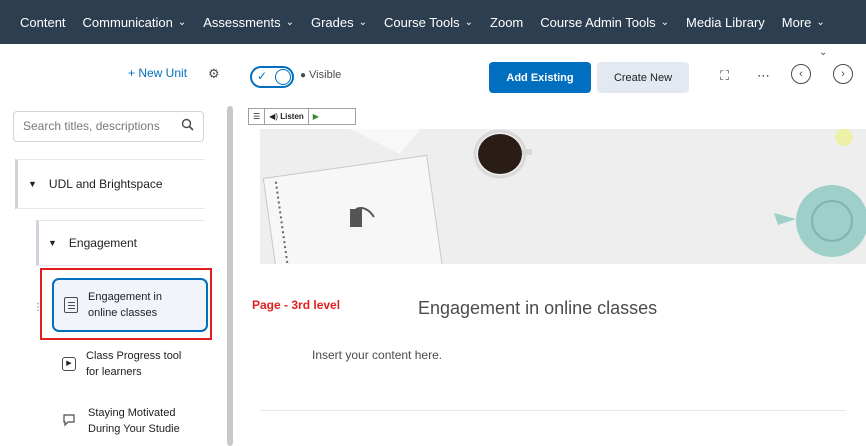 The image size is (866, 446). I want to click on nav-item-grades: Grades ⌄, so click(339, 22).